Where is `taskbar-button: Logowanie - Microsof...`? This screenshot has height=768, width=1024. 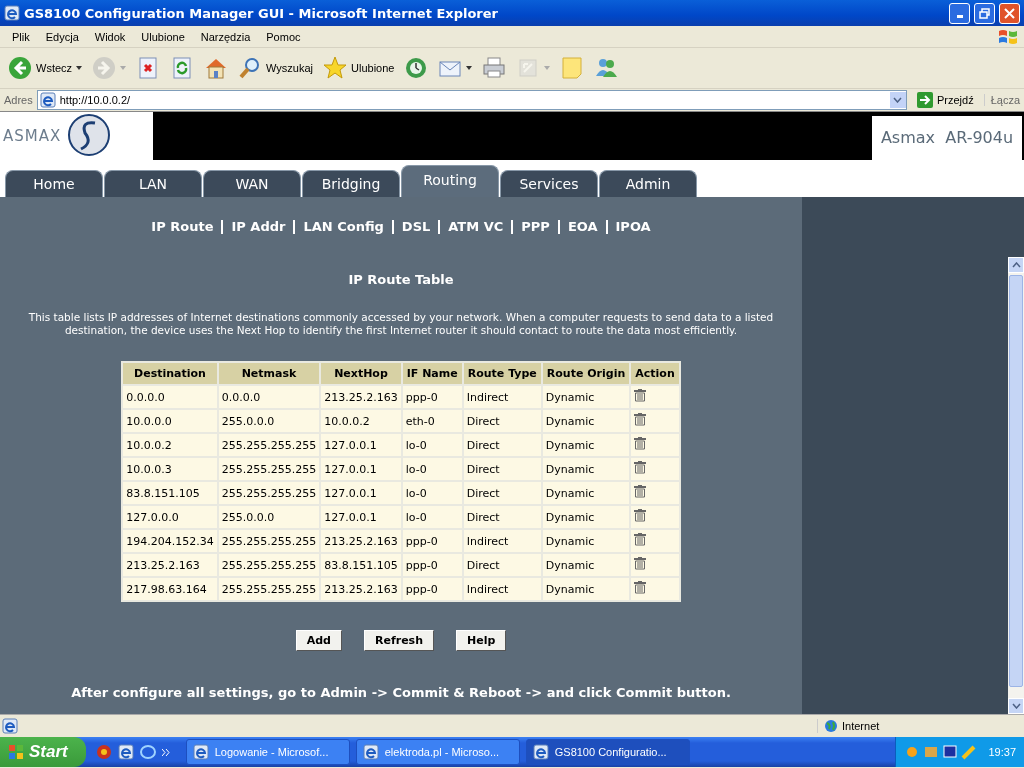
taskbar-button: Logowanie - Microsof... is located at coordinates (267, 752).